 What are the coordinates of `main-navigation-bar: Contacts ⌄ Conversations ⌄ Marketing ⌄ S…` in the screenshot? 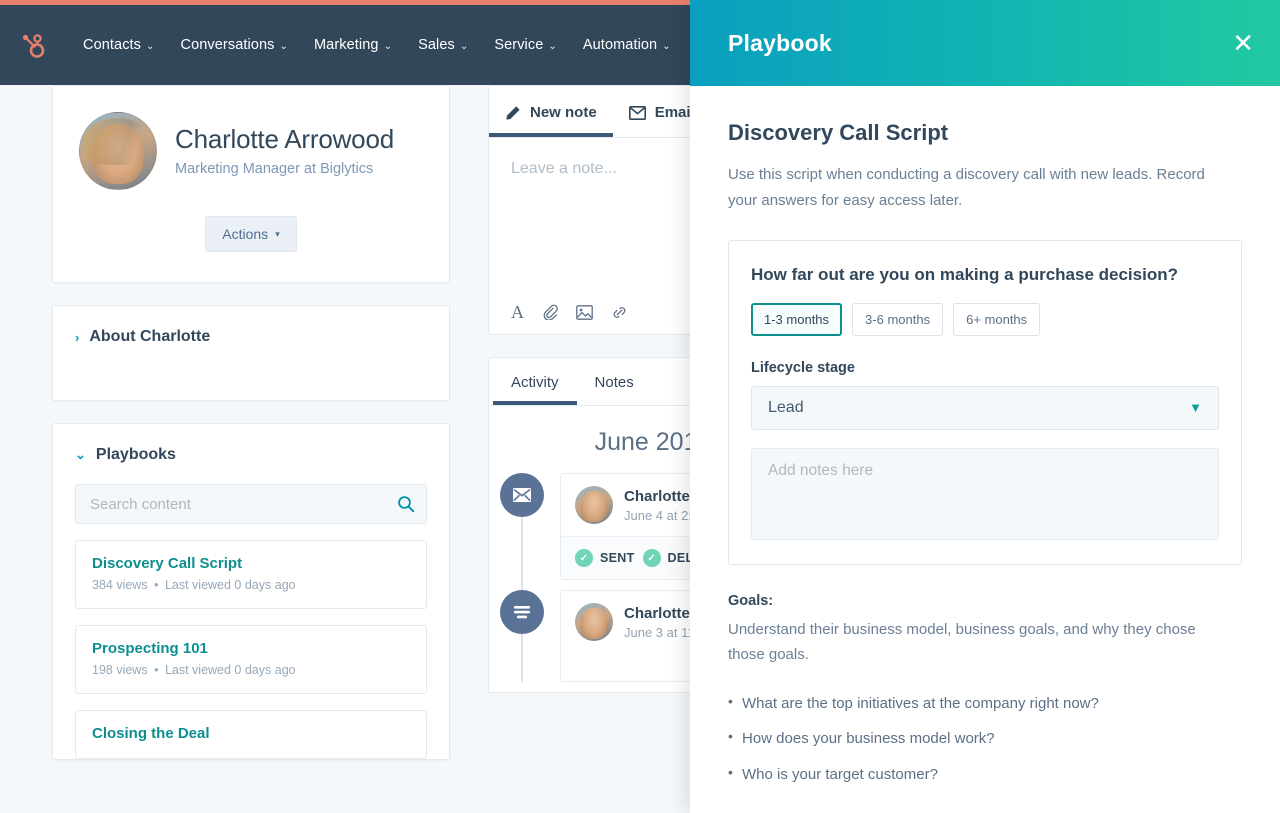 It's located at (345, 45).